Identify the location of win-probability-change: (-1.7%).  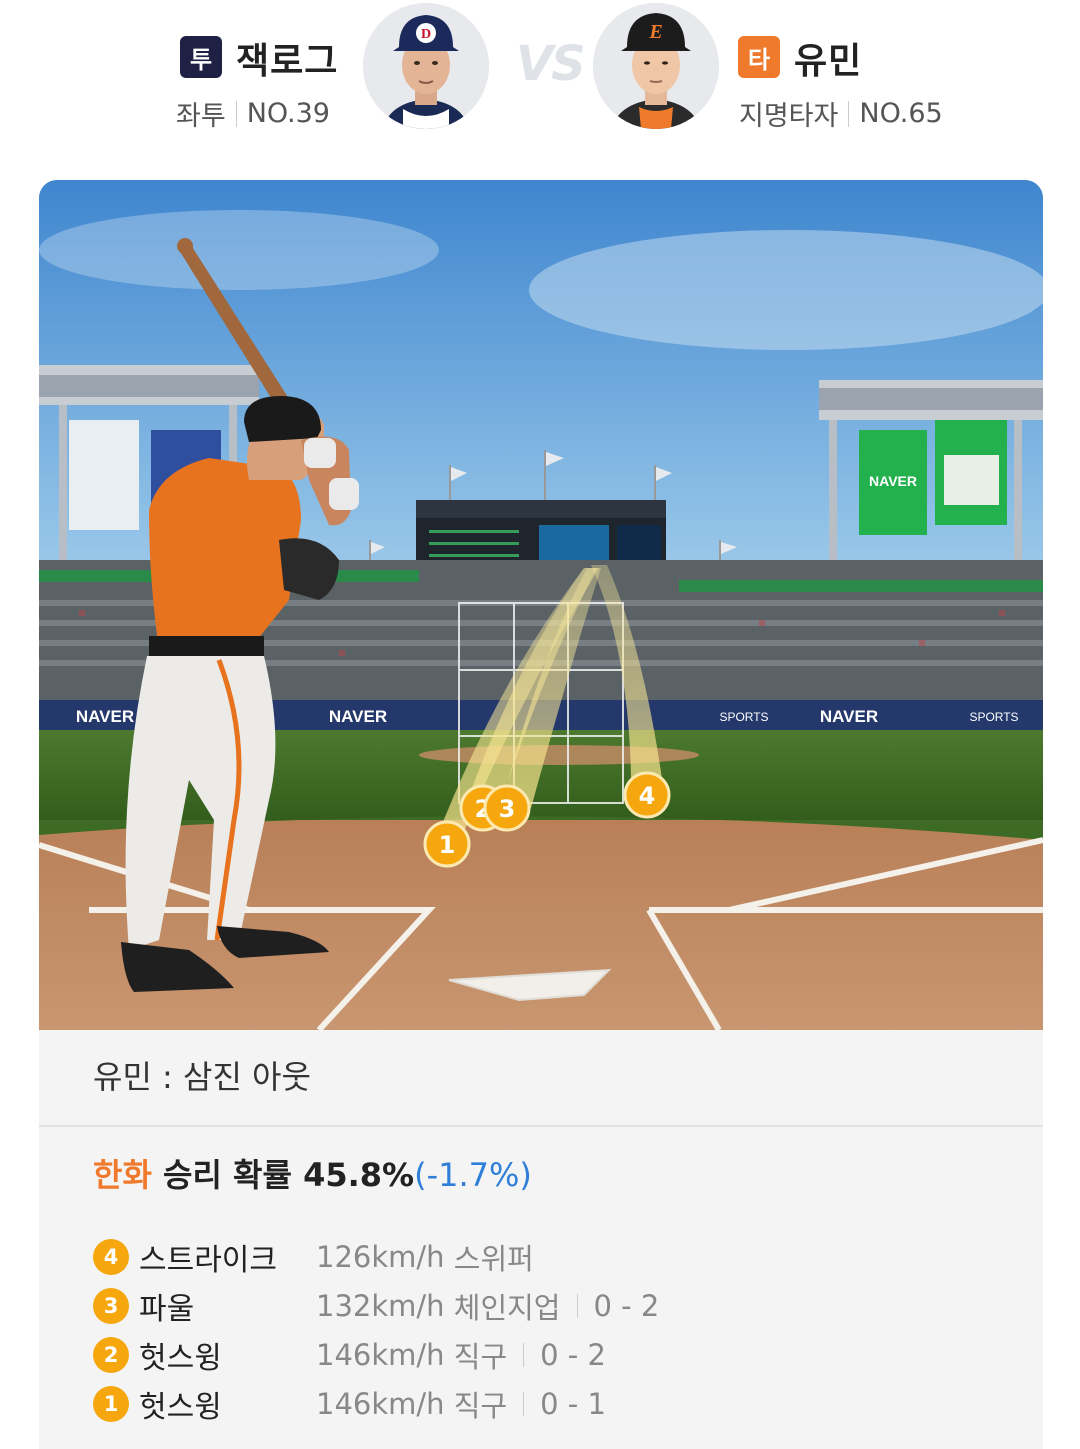
(473, 1175).